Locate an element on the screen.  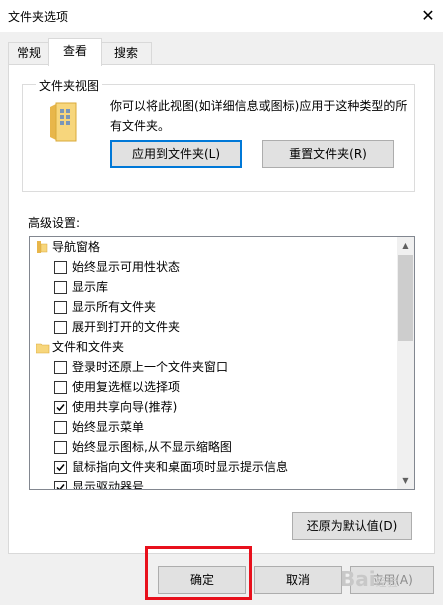
checkbox-label: 显示所有文件夹 is located at coordinates (114, 307).